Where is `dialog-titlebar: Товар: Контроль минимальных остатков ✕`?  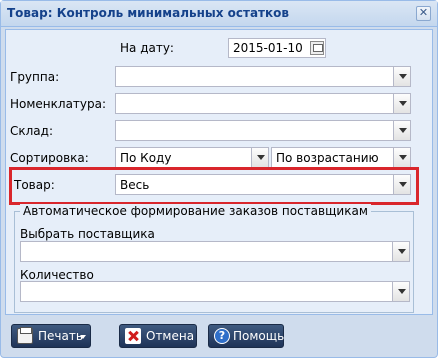
dialog-titlebar: Товар: Контроль минимальных остатков ✕ is located at coordinates (219, 14).